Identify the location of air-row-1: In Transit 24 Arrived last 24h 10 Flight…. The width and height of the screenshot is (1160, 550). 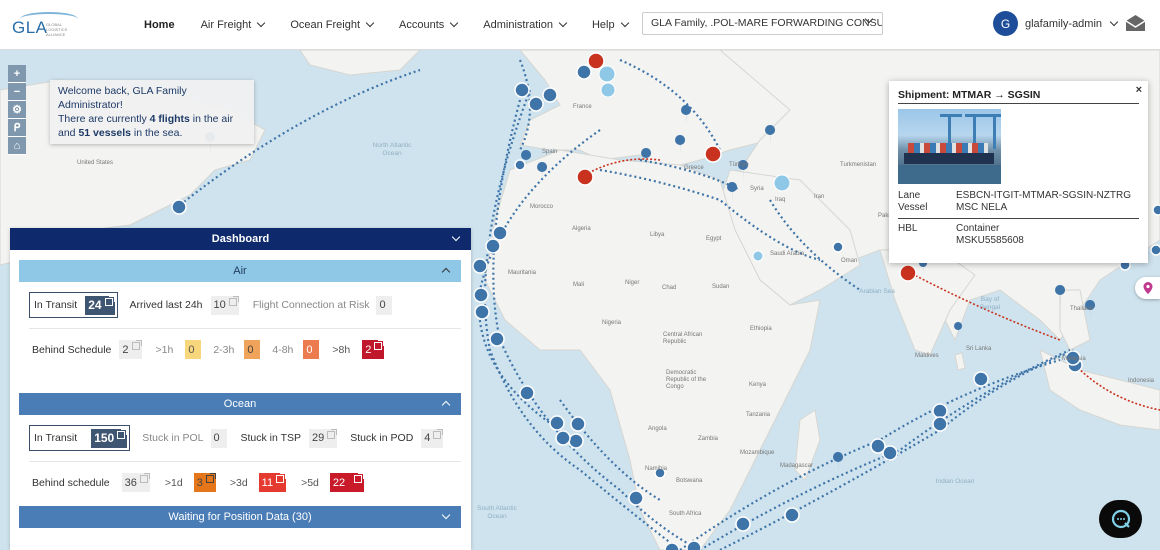
(211, 305).